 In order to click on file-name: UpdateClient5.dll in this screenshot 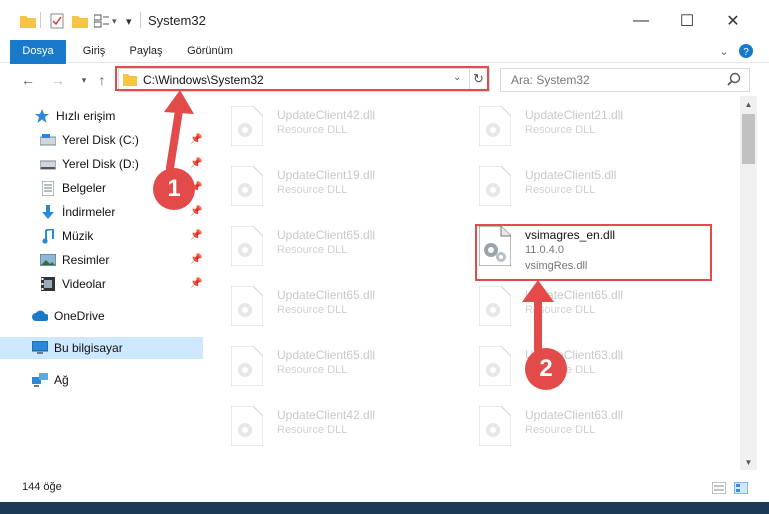, I will do `click(571, 175)`.